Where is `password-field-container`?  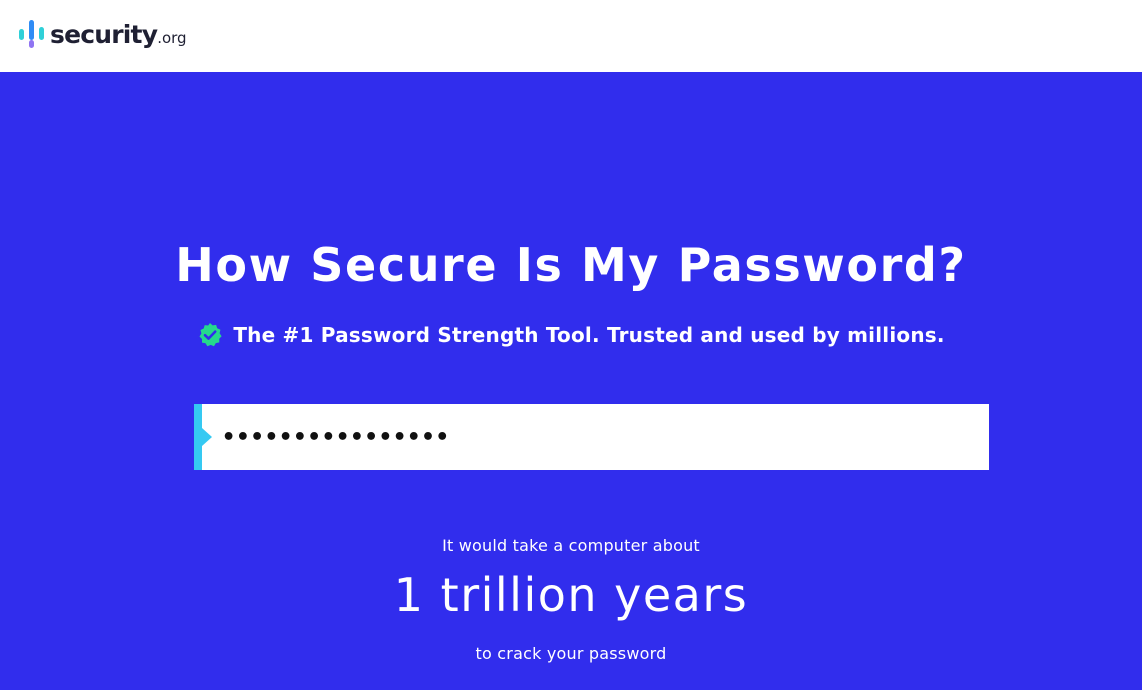
password-field-container is located at coordinates (591, 437).